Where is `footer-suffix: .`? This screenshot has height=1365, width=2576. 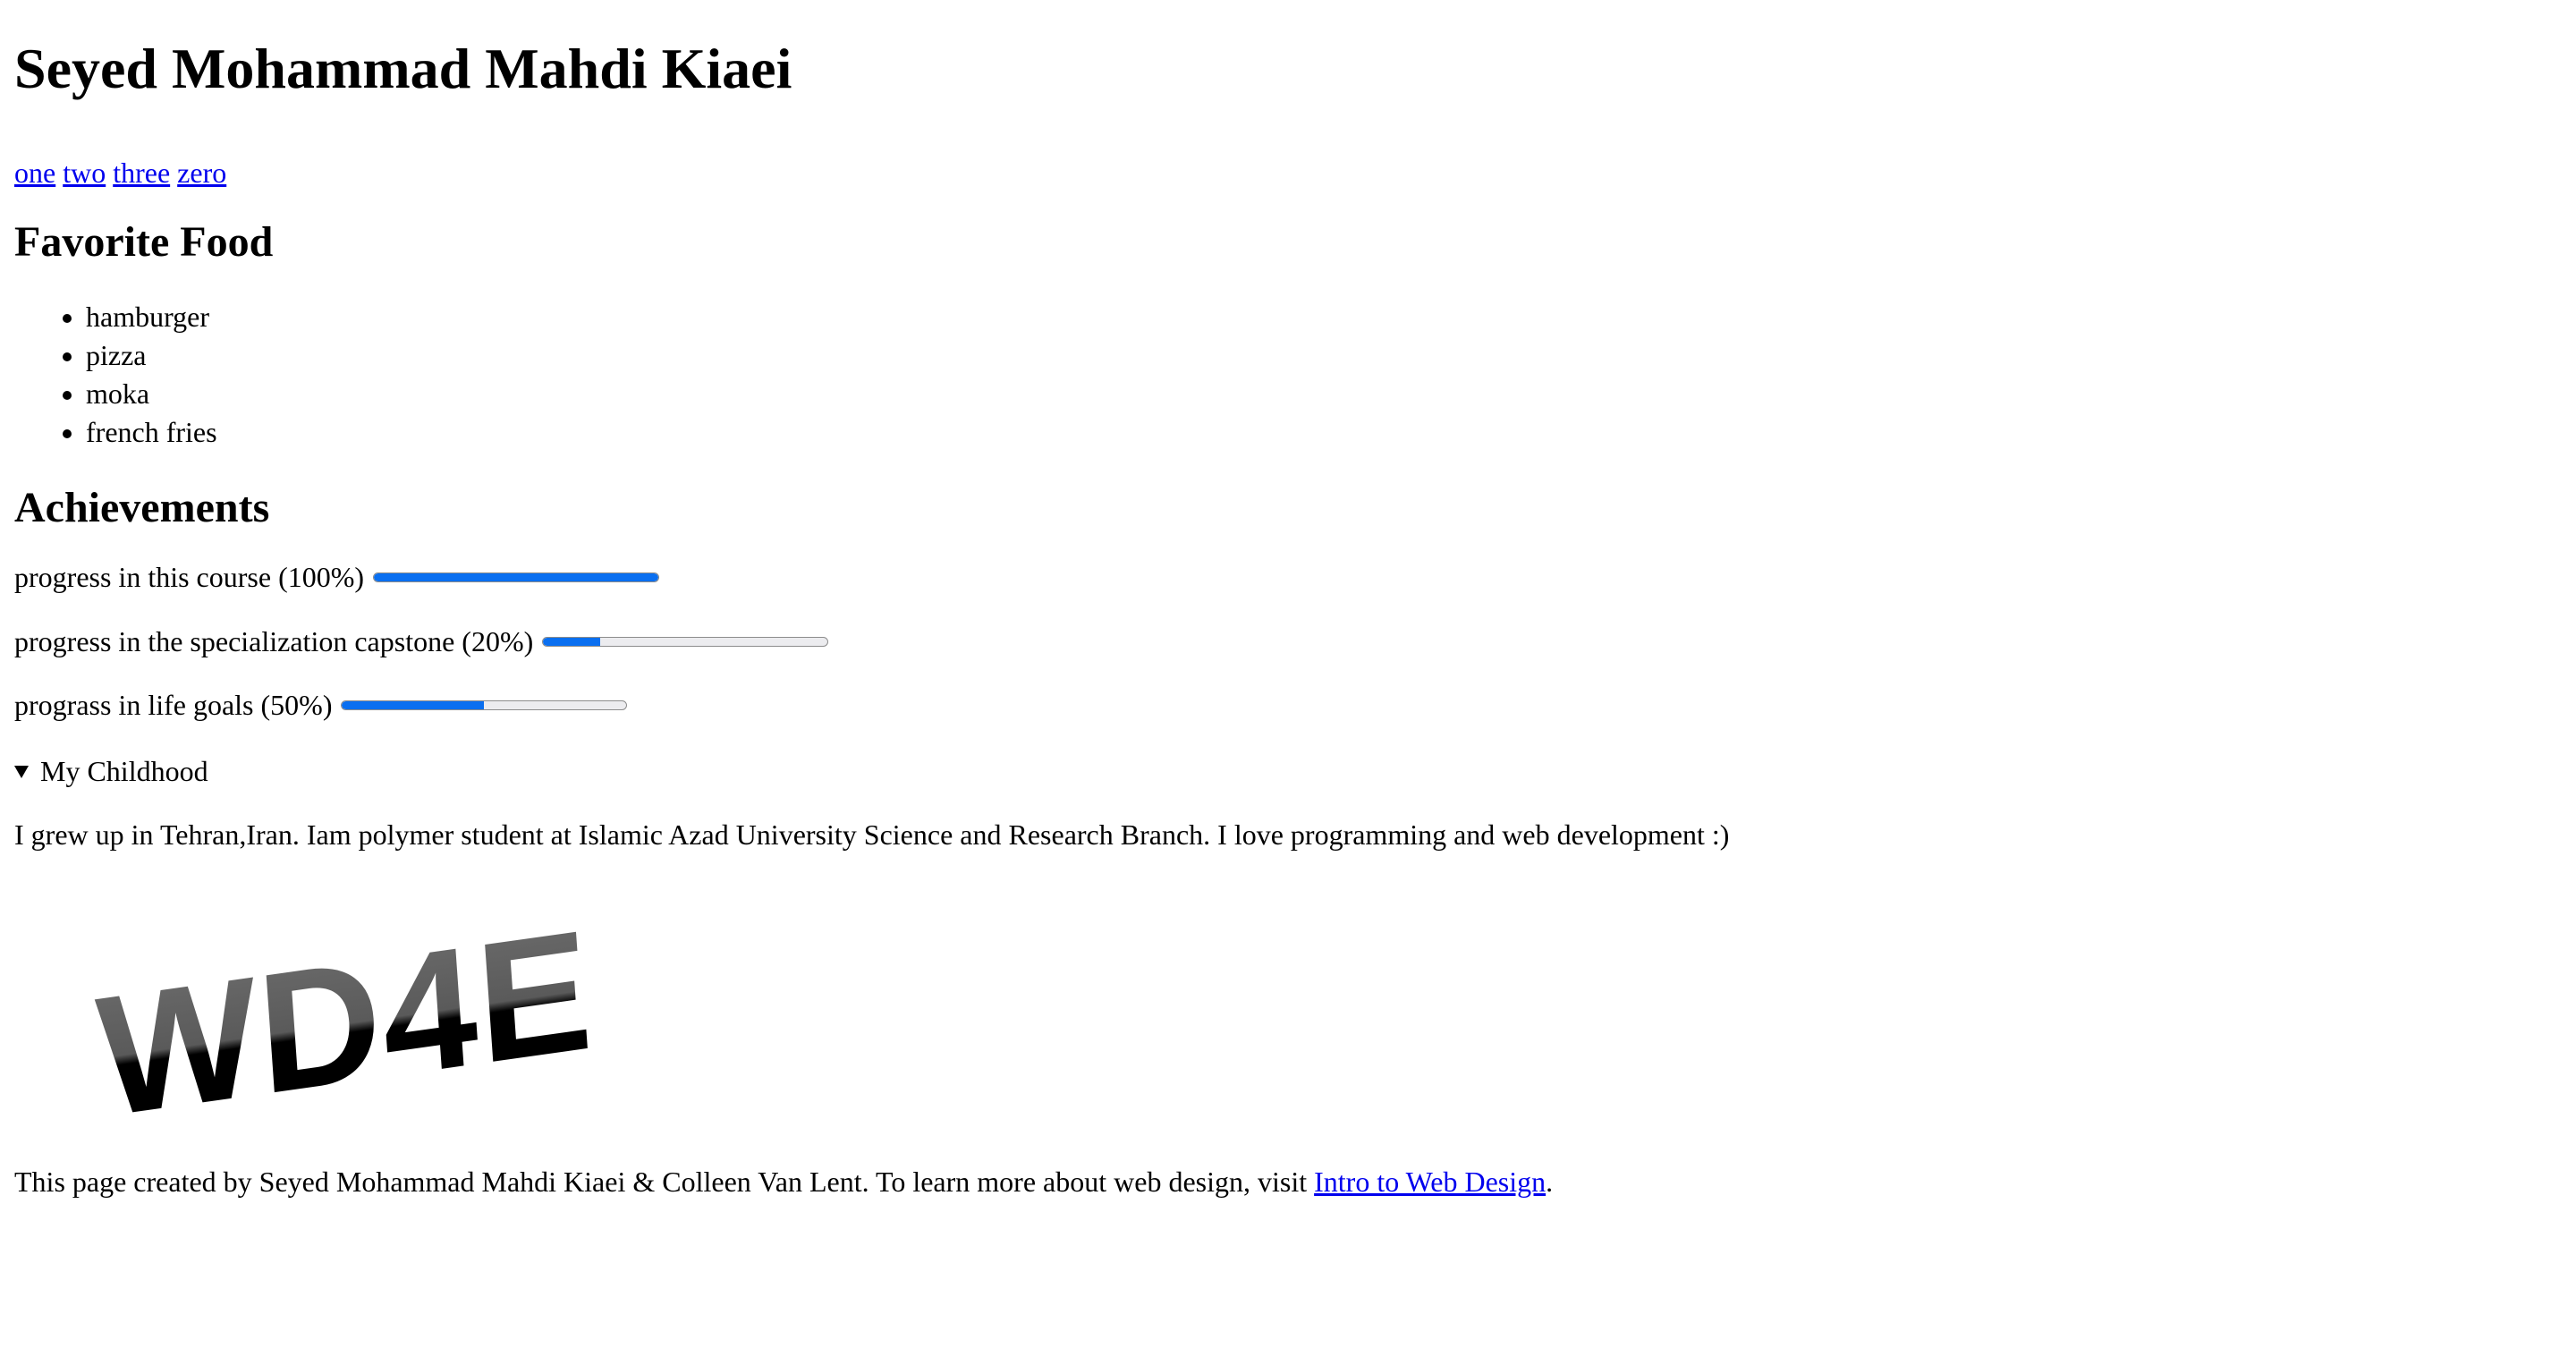 footer-suffix: . is located at coordinates (1550, 1182).